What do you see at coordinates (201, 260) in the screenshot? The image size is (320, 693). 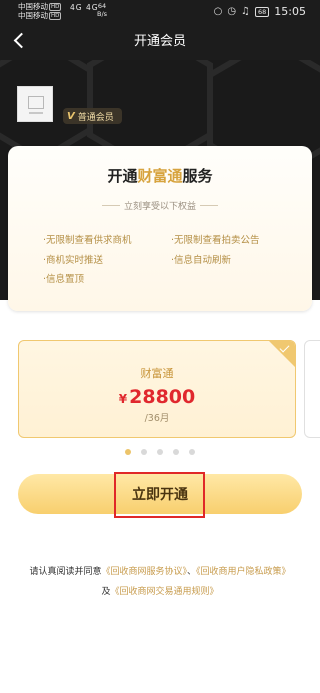 I see `benefit-item: ·信息自动刷新` at bounding box center [201, 260].